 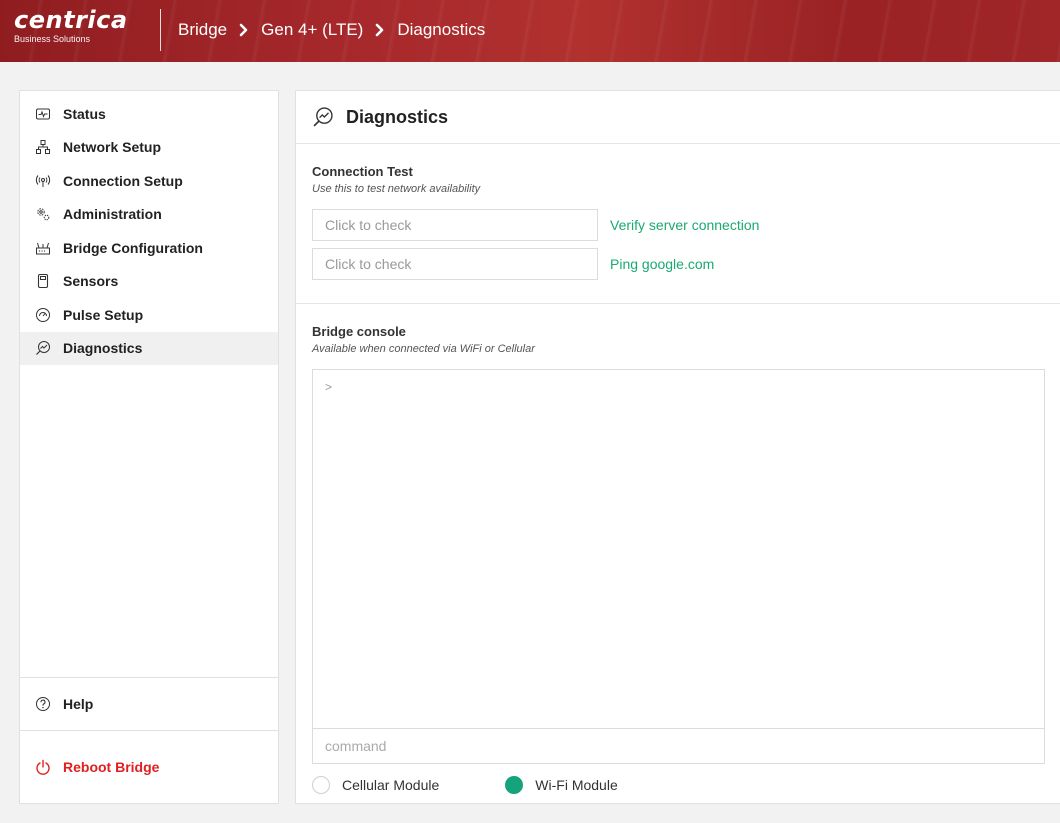 I want to click on network-icon, so click(x=43, y=147).